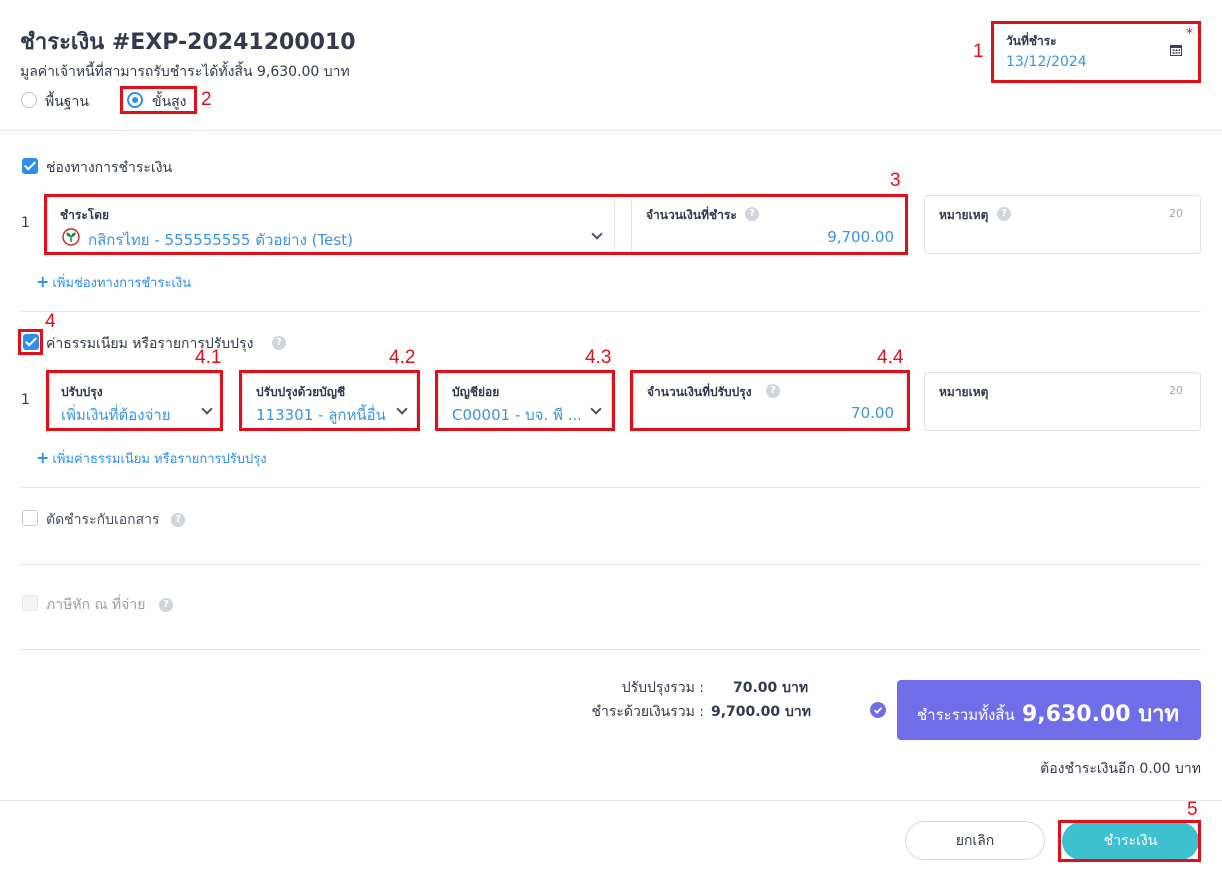 This screenshot has height=882, width=1222. Describe the element at coordinates (169, 102) in the screenshot. I see `mode-advanced-label: ขั้นสูง` at that location.